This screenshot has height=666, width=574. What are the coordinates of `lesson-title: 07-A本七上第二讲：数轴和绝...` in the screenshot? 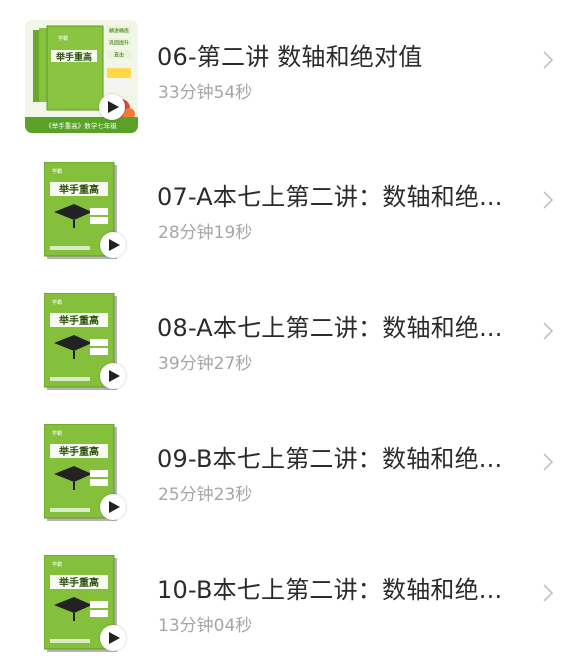 It's located at (330, 197).